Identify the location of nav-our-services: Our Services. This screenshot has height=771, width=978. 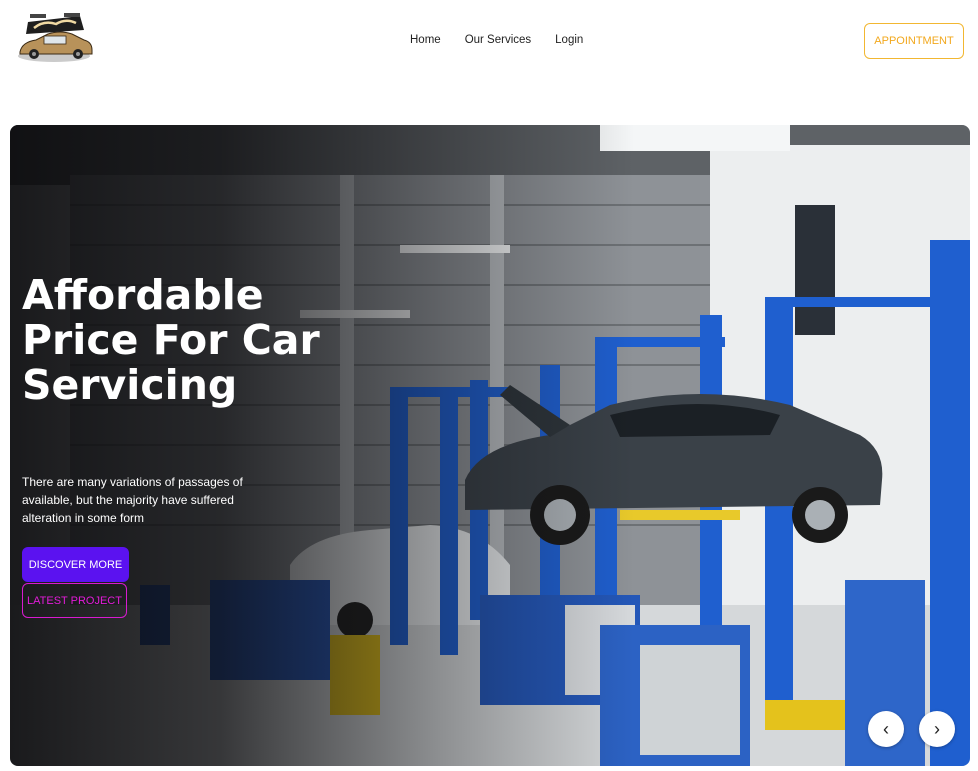
(498, 40).